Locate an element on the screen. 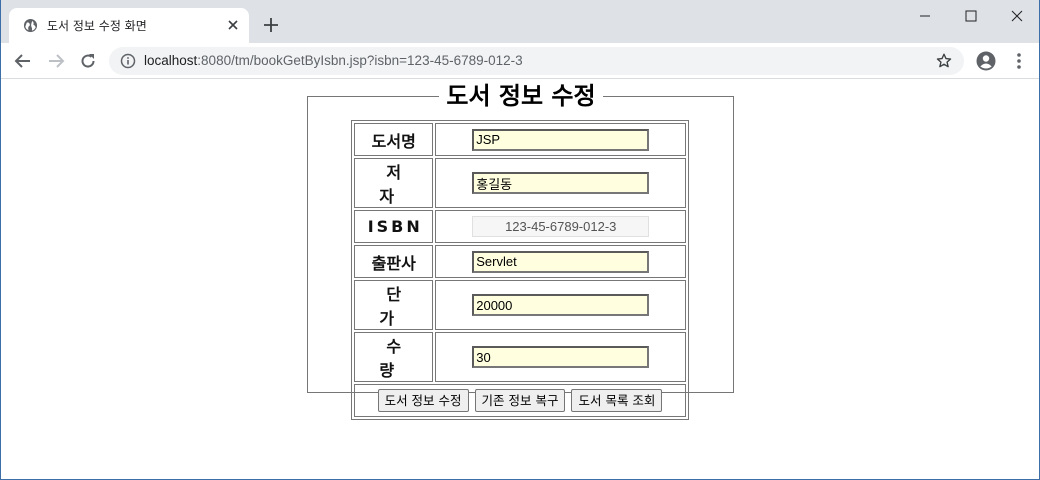 This screenshot has width=1040, height=480. table-row: ISBN is located at coordinates (520, 226).